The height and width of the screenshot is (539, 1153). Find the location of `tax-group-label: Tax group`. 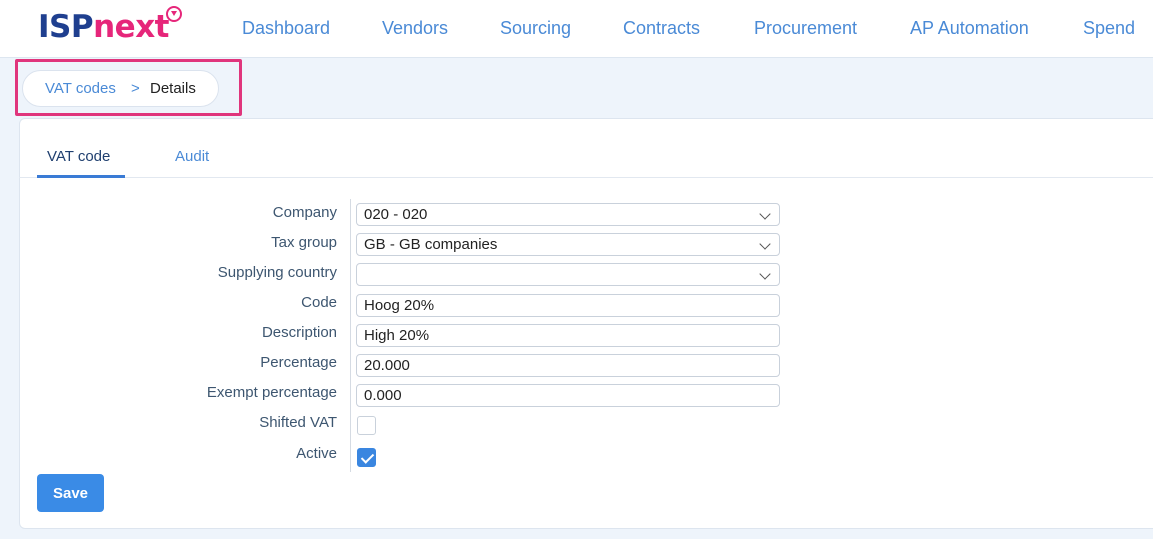

tax-group-label: Tax group is located at coordinates (304, 242).